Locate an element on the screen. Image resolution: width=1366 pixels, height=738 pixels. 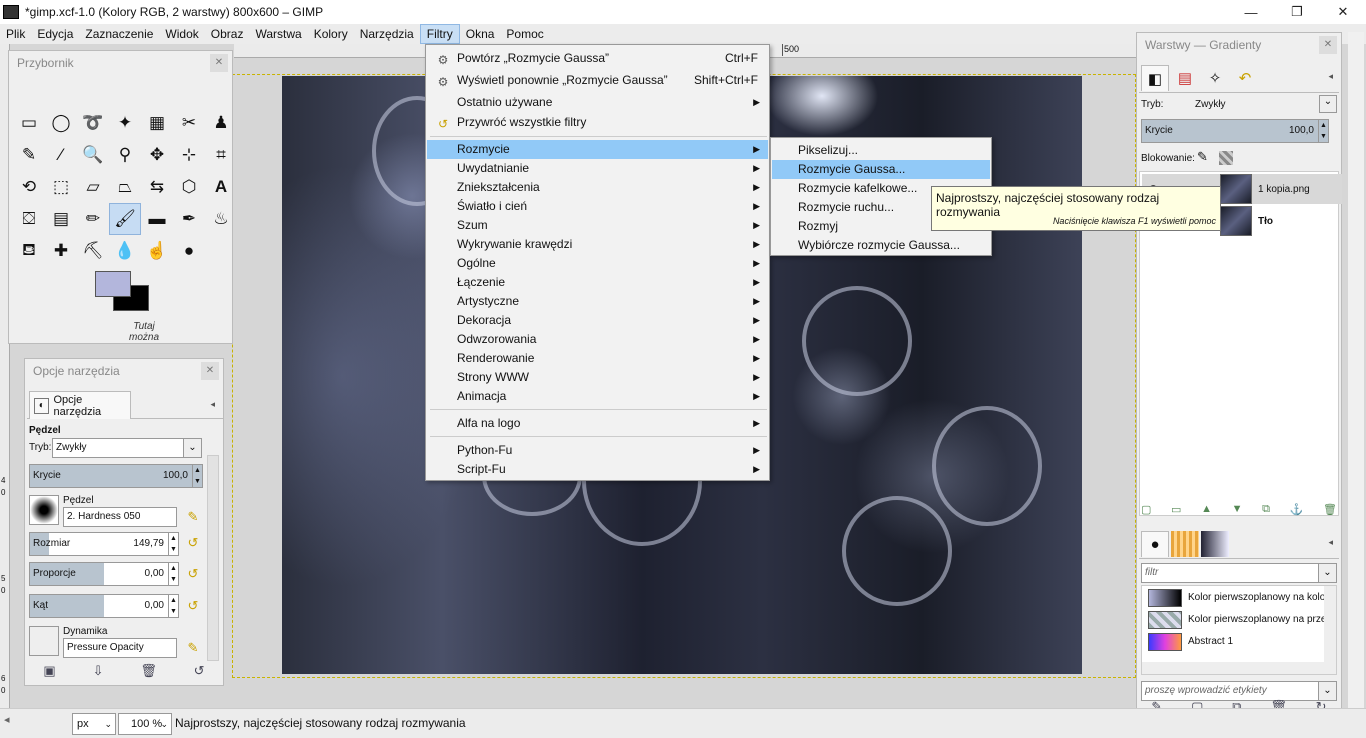
menu-item-alpha-to-logo: Alfa na logo ▶ is located at coordinates (597, 423).